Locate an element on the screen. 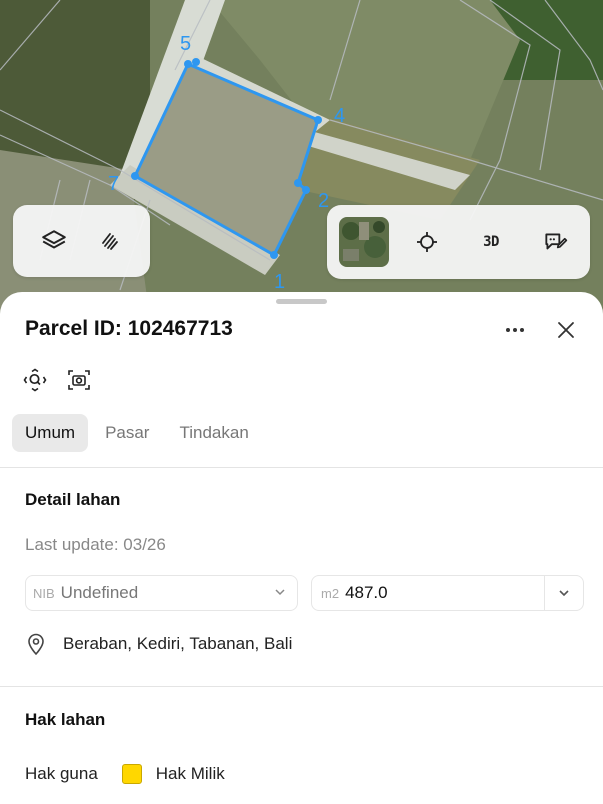 Image resolution: width=603 pixels, height=804 pixels. vertex-label-4: 4 is located at coordinates (339, 116).